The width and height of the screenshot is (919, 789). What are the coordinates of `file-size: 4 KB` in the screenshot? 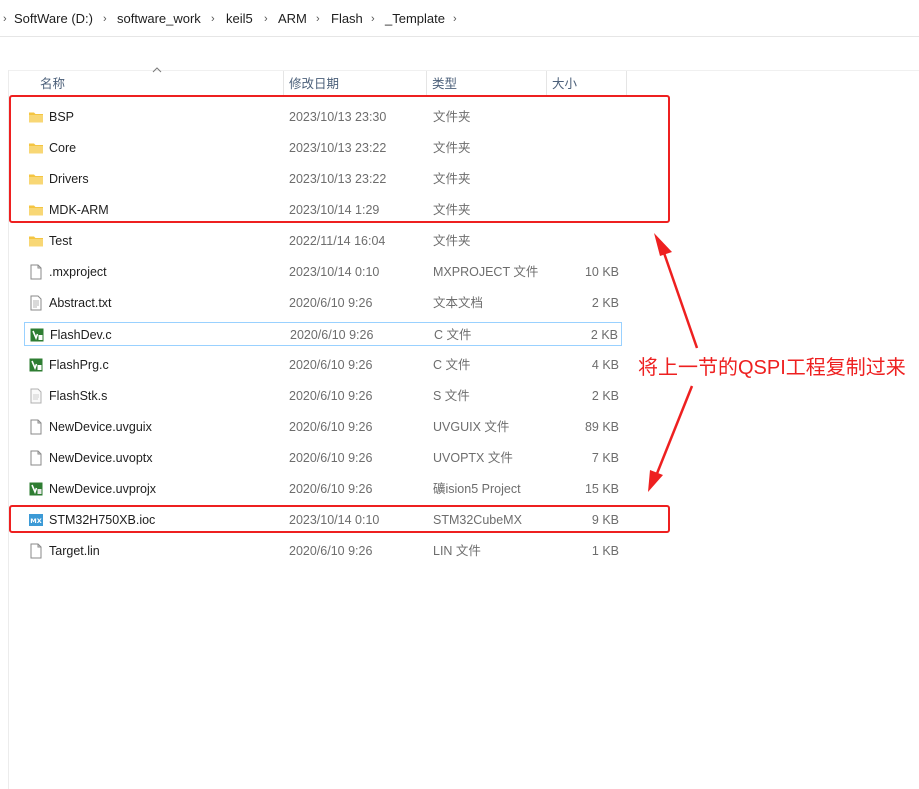 It's located at (605, 365).